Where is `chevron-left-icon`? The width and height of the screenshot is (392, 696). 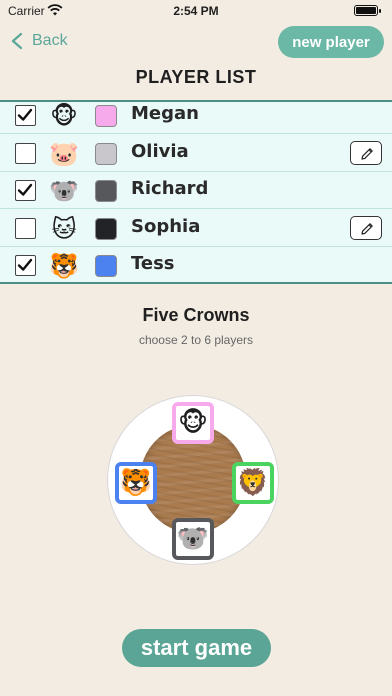
chevron-left-icon is located at coordinates (17, 41).